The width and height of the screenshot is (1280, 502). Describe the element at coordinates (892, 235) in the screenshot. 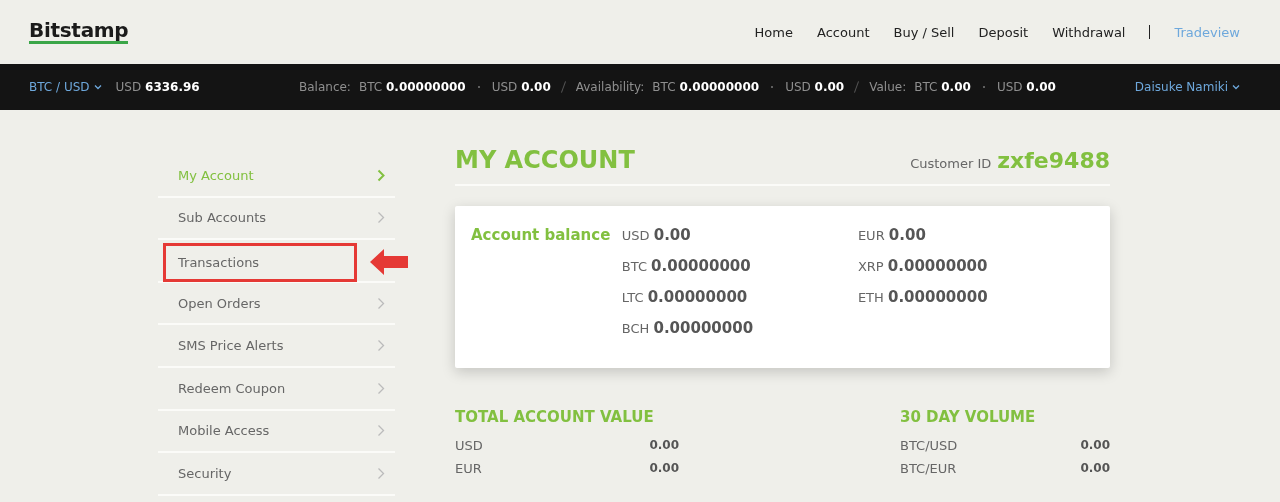

I see `balance-value: EUR 0.00` at that location.